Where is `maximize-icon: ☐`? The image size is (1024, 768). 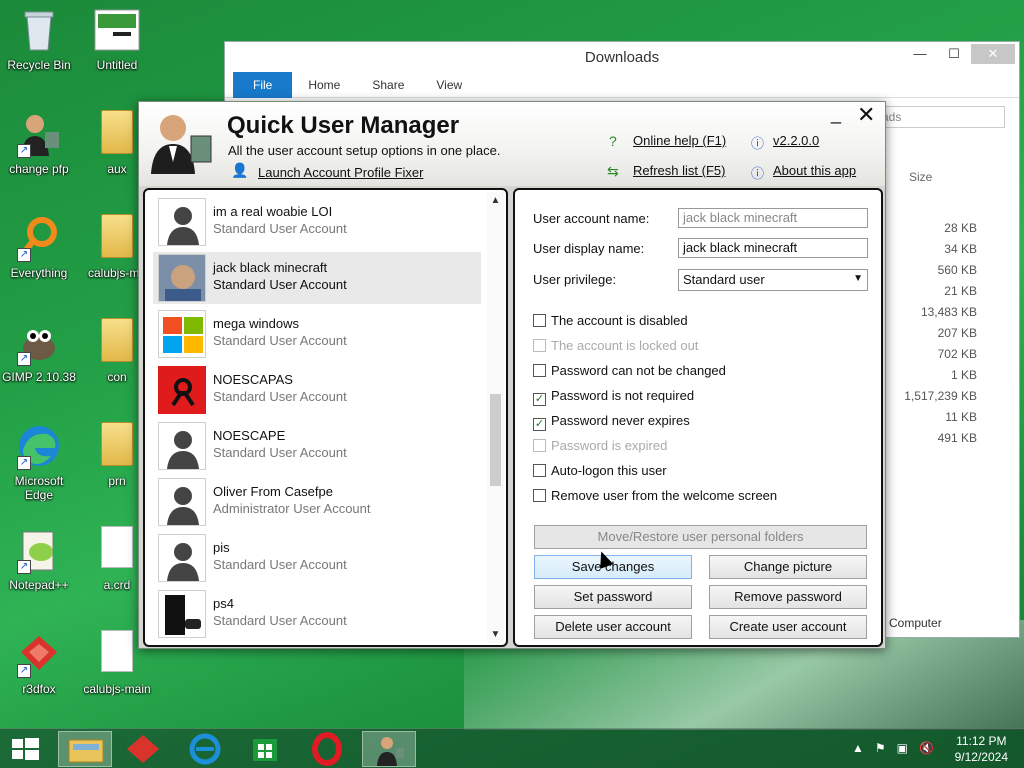 maximize-icon: ☐ is located at coordinates (954, 54).